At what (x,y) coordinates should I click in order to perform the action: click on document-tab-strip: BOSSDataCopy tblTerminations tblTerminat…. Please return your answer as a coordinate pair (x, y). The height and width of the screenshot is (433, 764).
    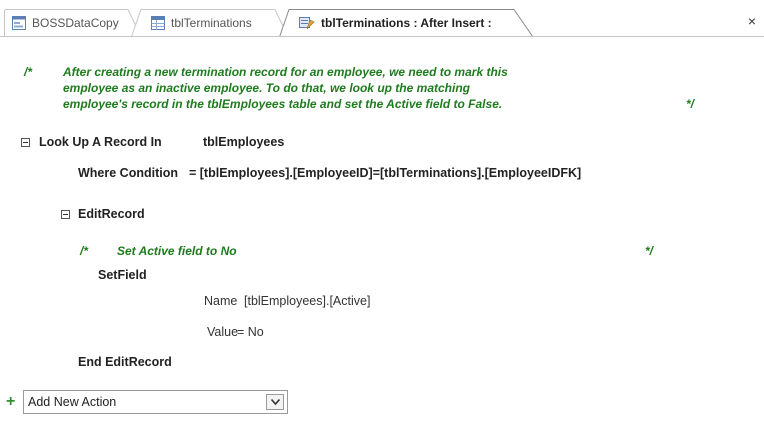
    Looking at the image, I should click on (382, 18).